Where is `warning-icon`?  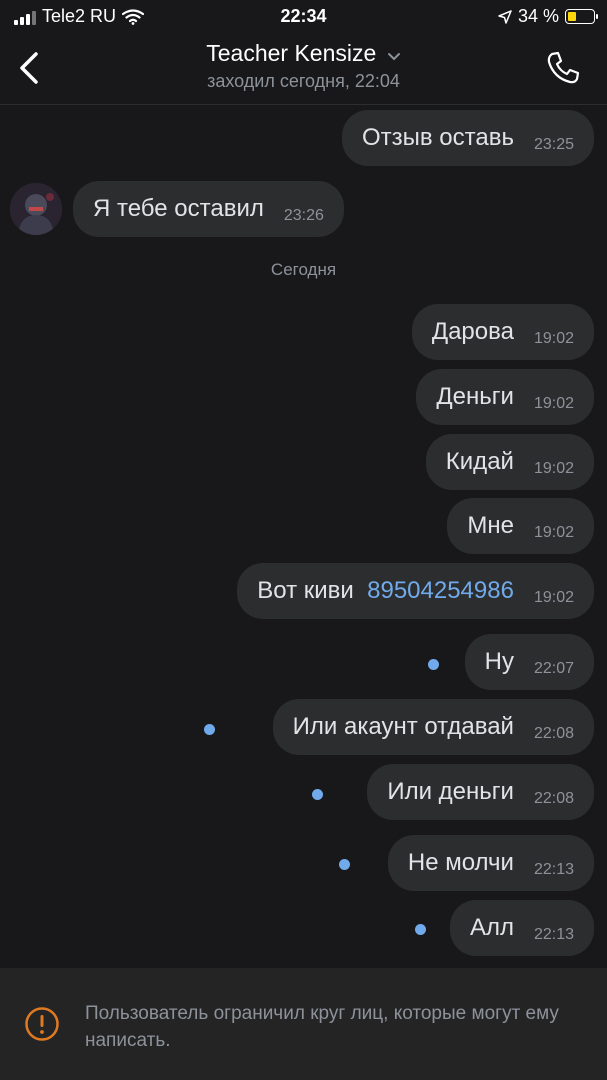 warning-icon is located at coordinates (42, 1024).